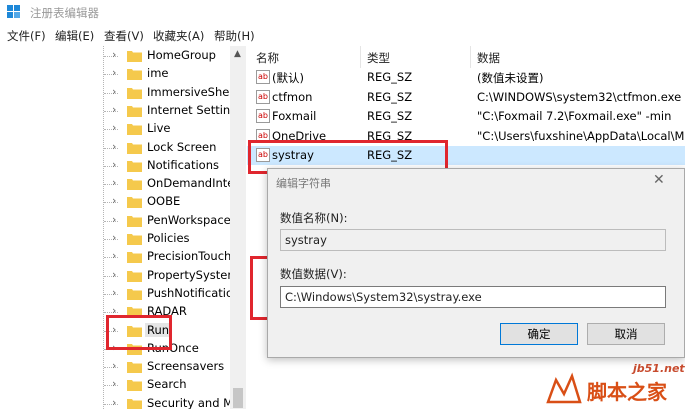 Image resolution: width=685 pixels, height=409 pixels. What do you see at coordinates (626, 334) in the screenshot?
I see `cancel-button: 取消` at bounding box center [626, 334].